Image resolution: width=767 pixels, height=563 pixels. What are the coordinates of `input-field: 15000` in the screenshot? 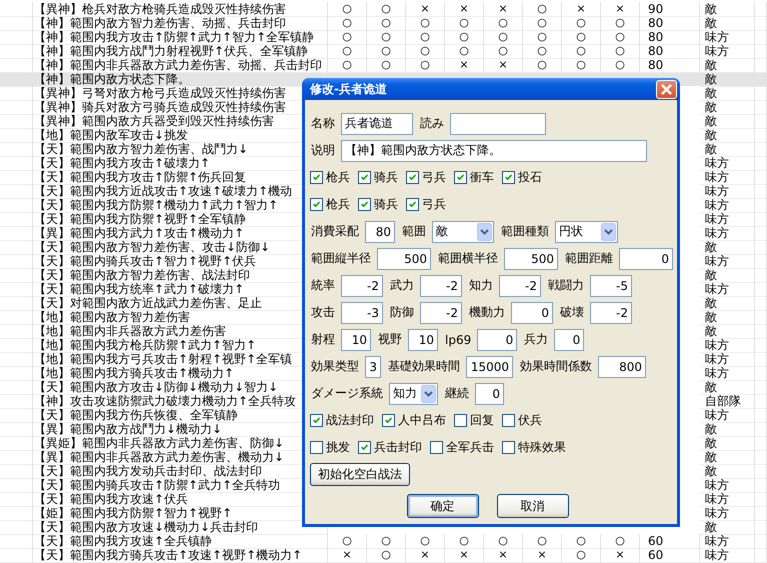 It's located at (489, 367).